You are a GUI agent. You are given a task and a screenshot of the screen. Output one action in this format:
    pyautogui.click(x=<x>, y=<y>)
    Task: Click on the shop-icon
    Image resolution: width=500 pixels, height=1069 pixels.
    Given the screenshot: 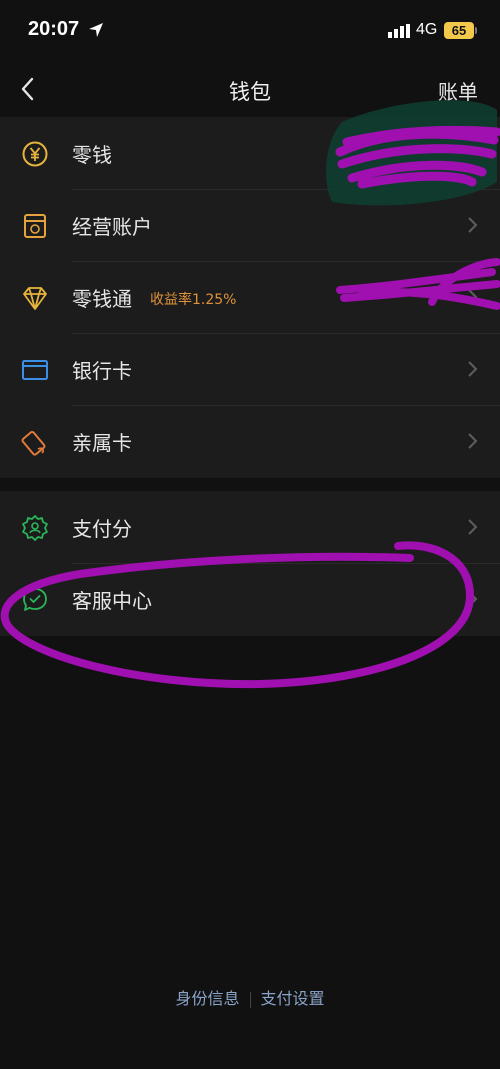 What is the action you would take?
    pyautogui.click(x=35, y=226)
    